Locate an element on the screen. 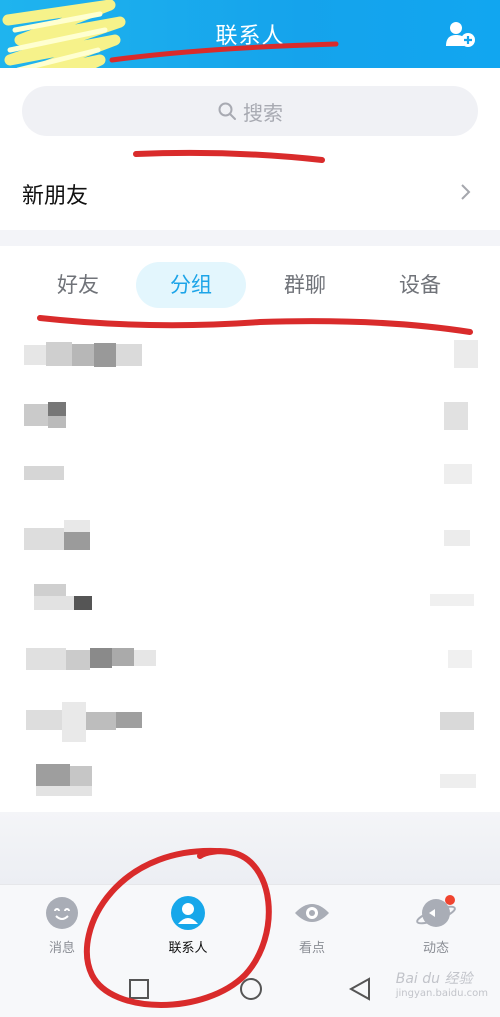 This screenshot has width=500, height=1017. square-icon is located at coordinates (139, 989).